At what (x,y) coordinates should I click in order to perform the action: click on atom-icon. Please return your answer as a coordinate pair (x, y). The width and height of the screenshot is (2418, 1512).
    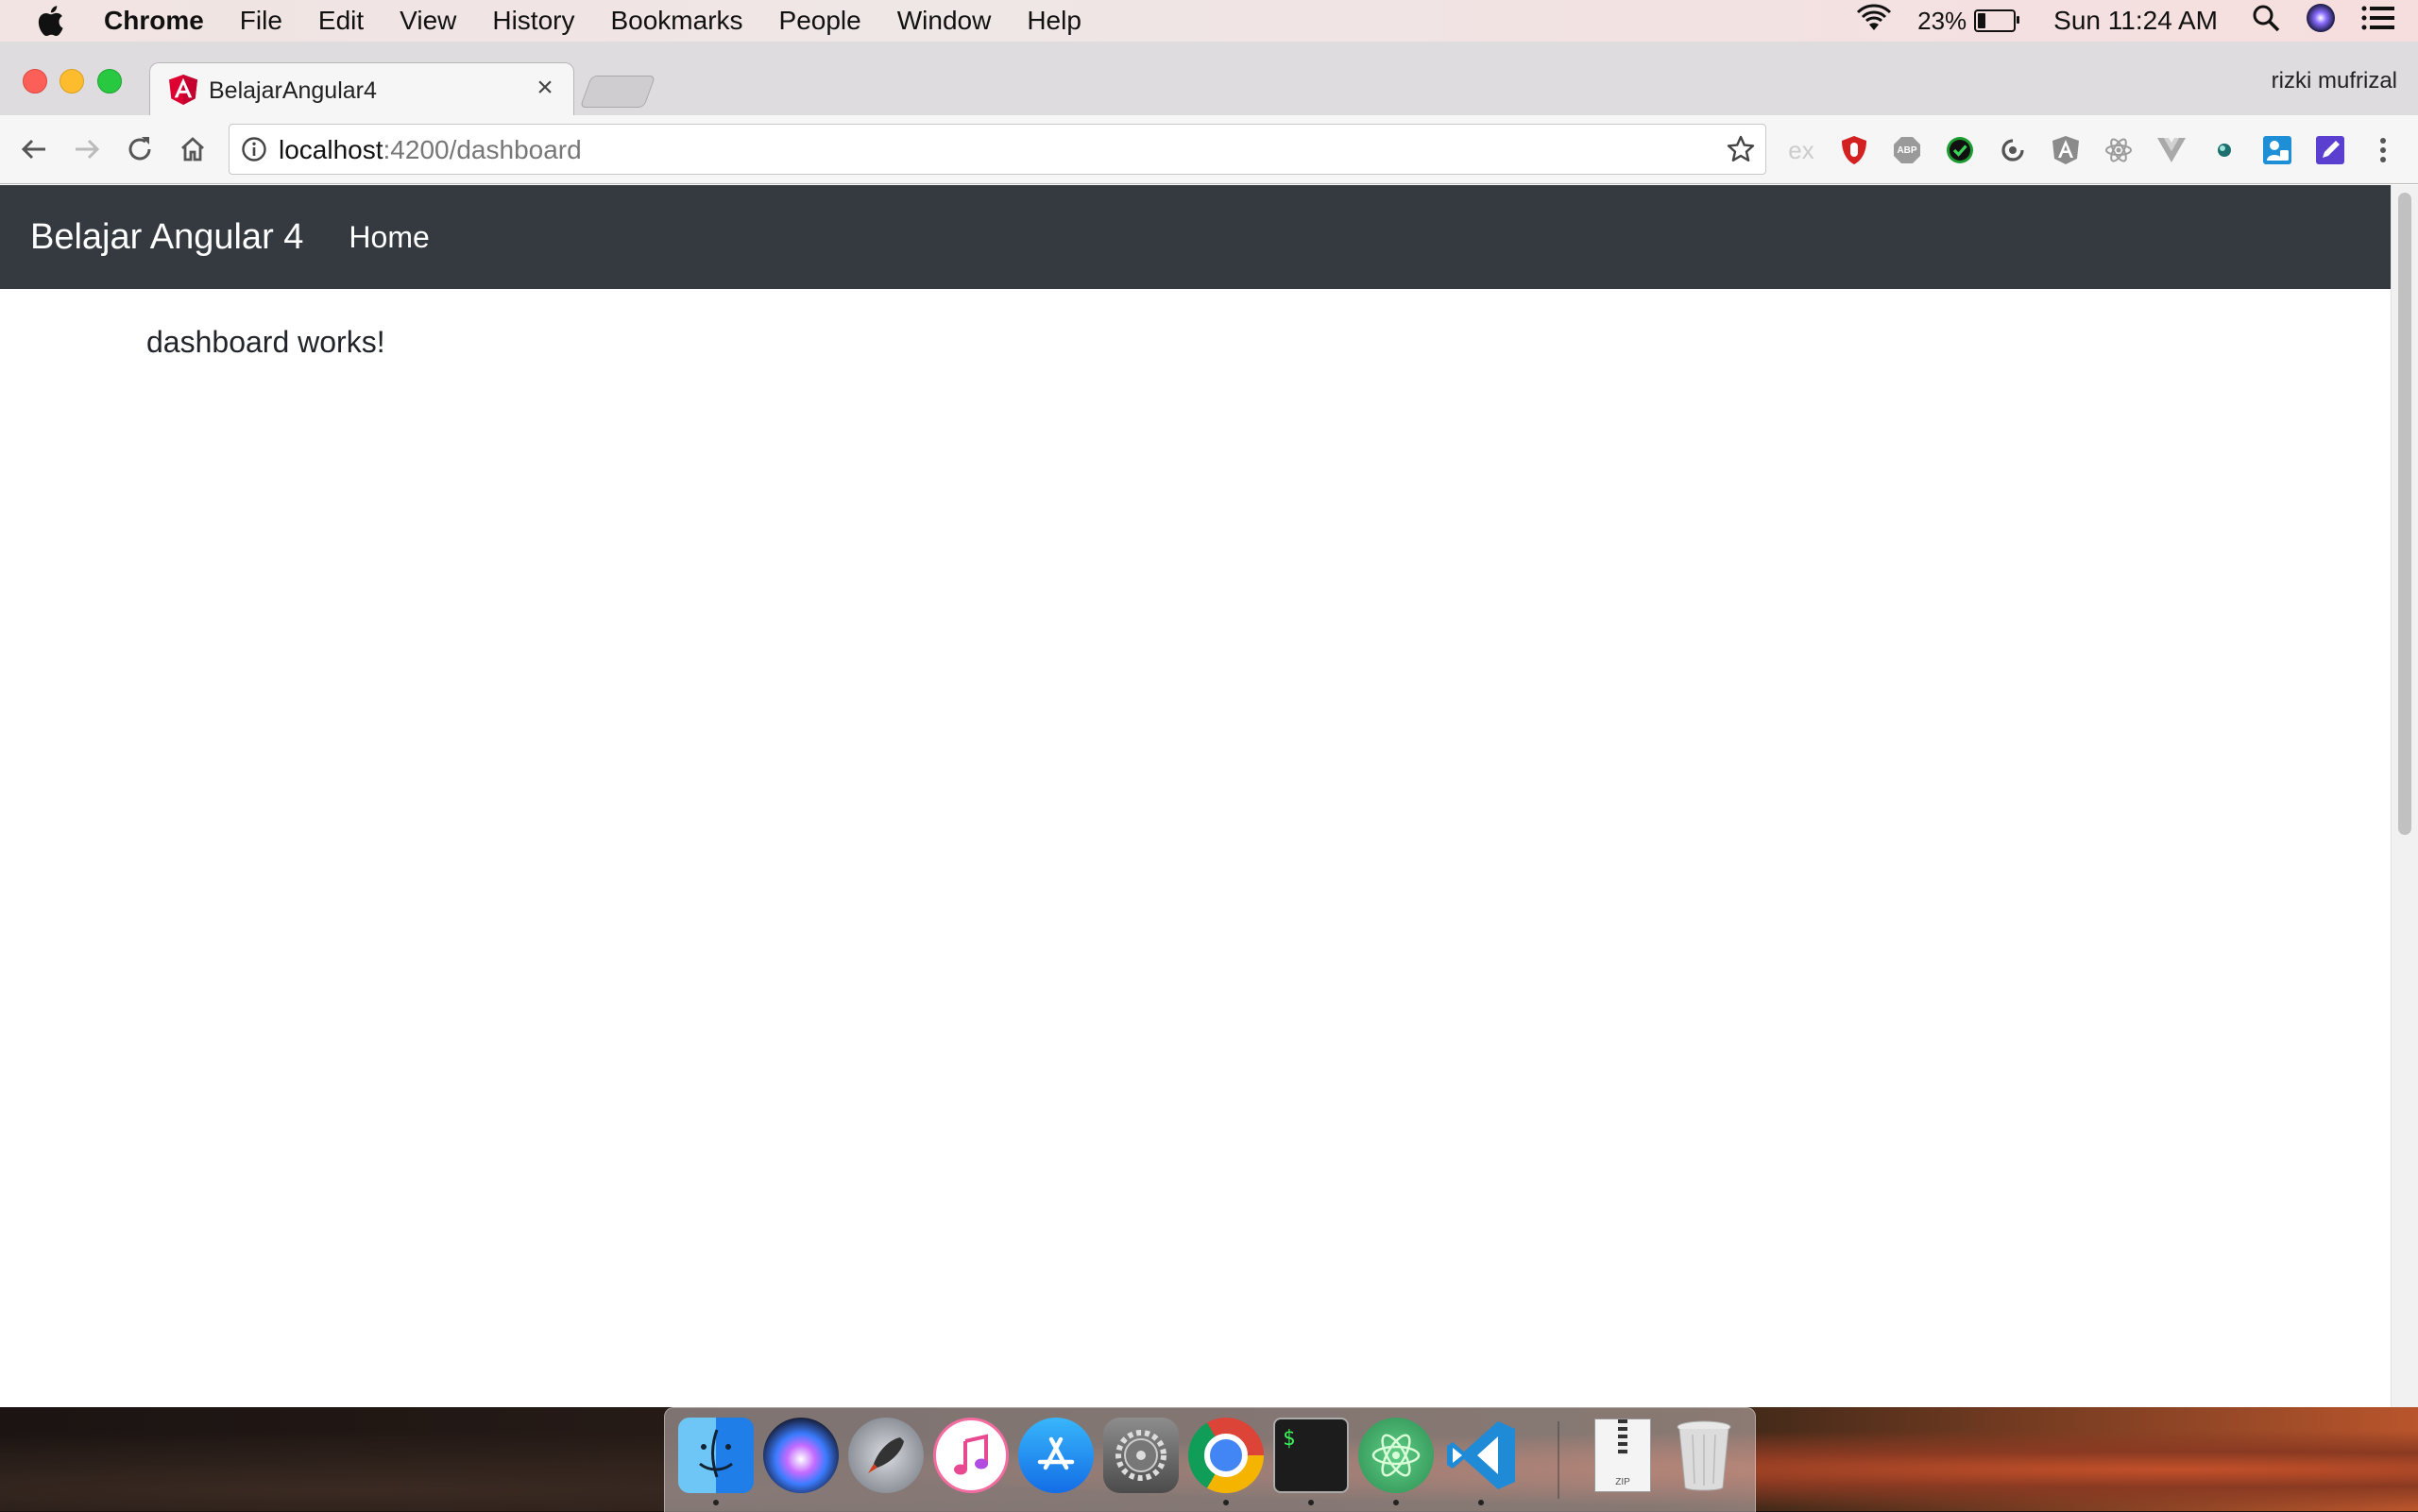
    Looking at the image, I should click on (1396, 1455).